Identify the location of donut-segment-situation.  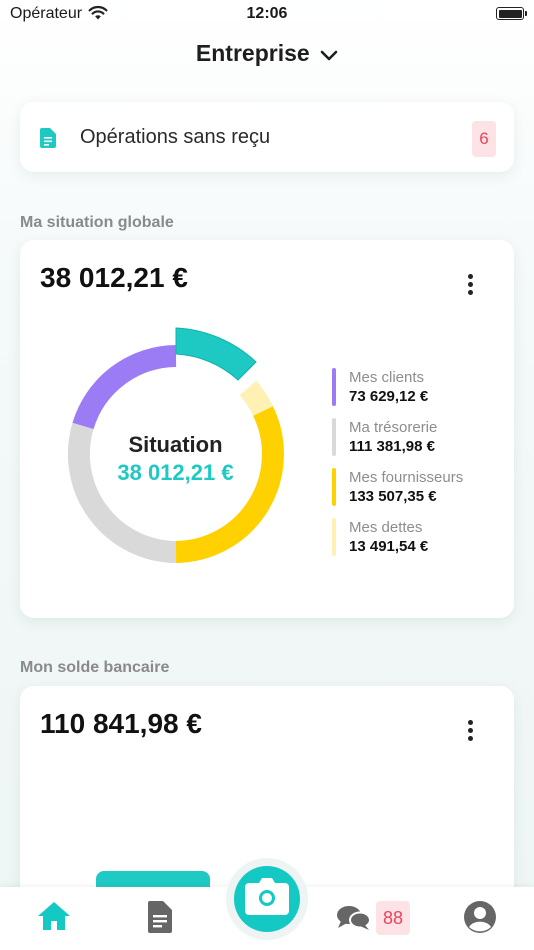
(216, 354).